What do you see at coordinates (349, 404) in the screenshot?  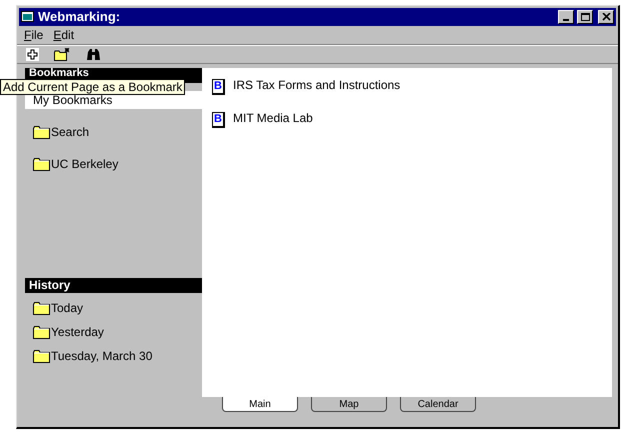 I see `tab: Map` at bounding box center [349, 404].